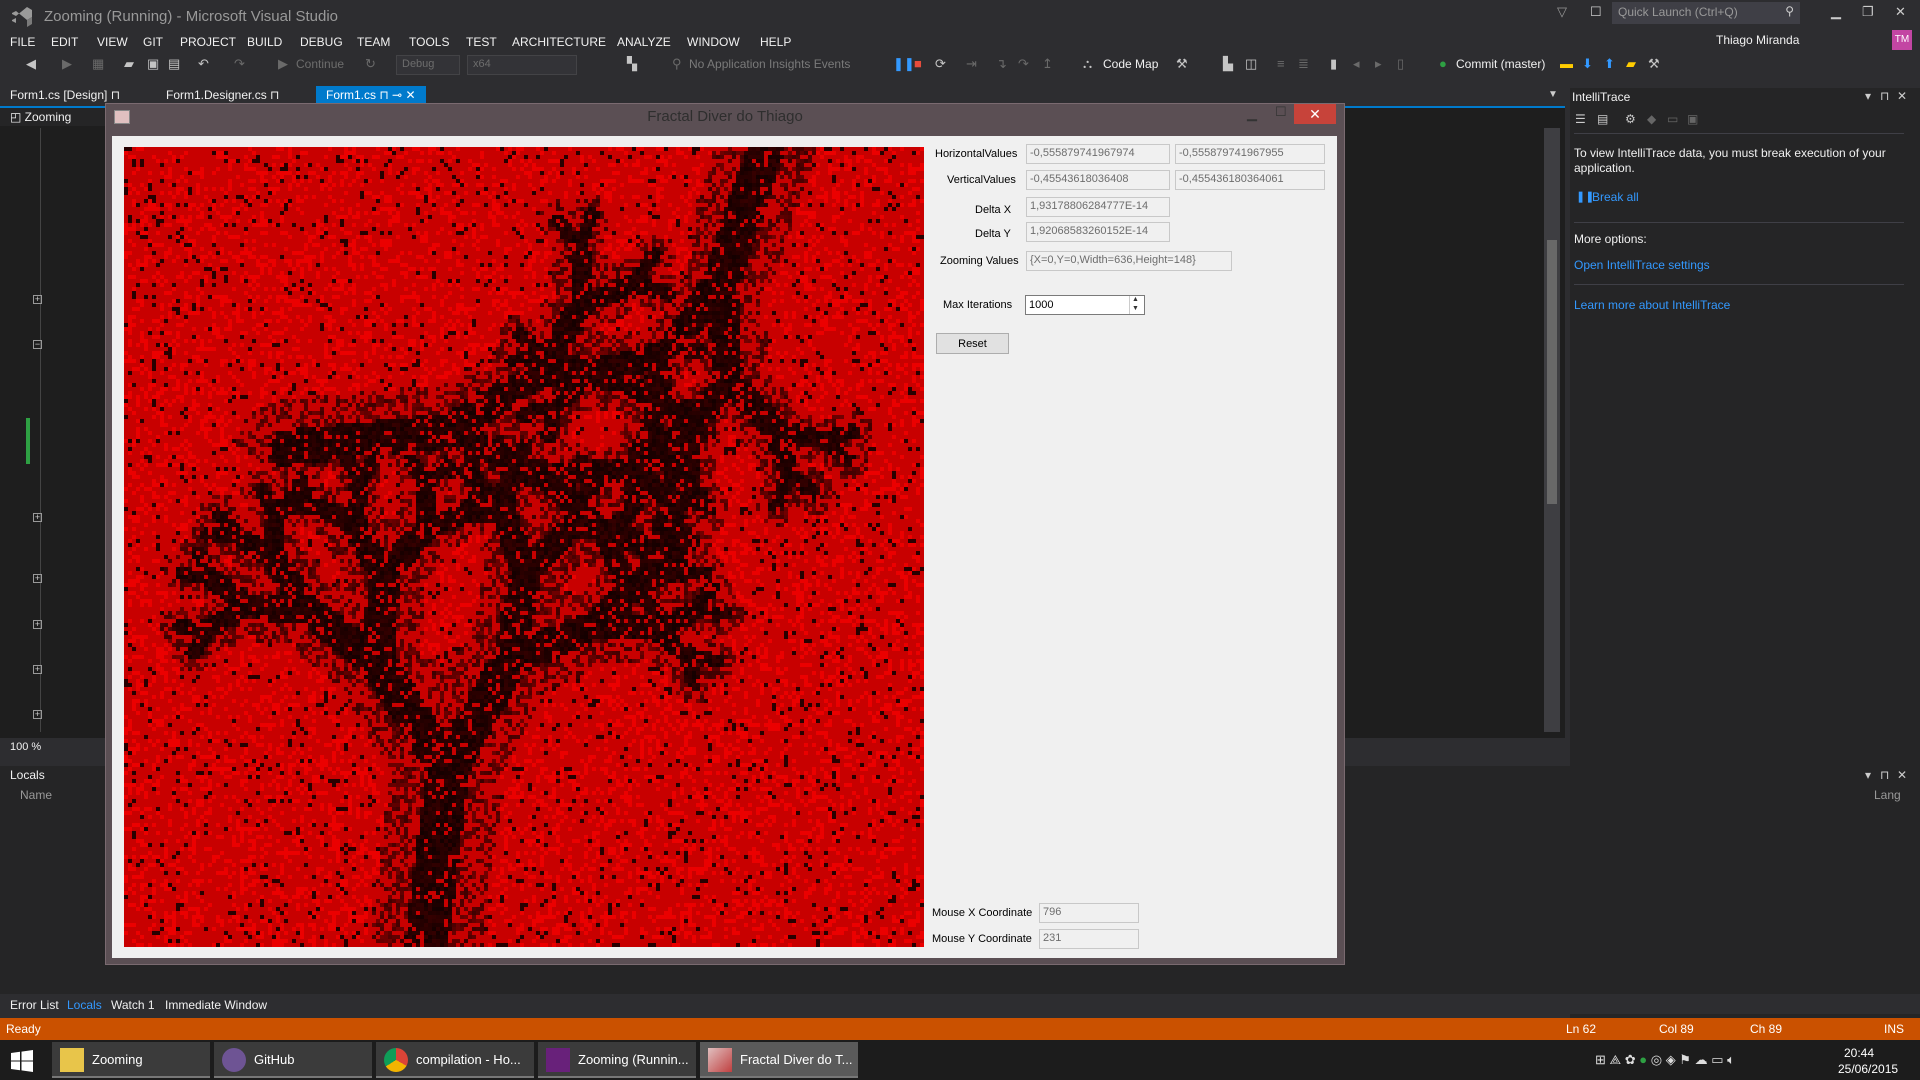 The image size is (1920, 1080). I want to click on volume-icon: 🔈︎, so click(1731, 1059).